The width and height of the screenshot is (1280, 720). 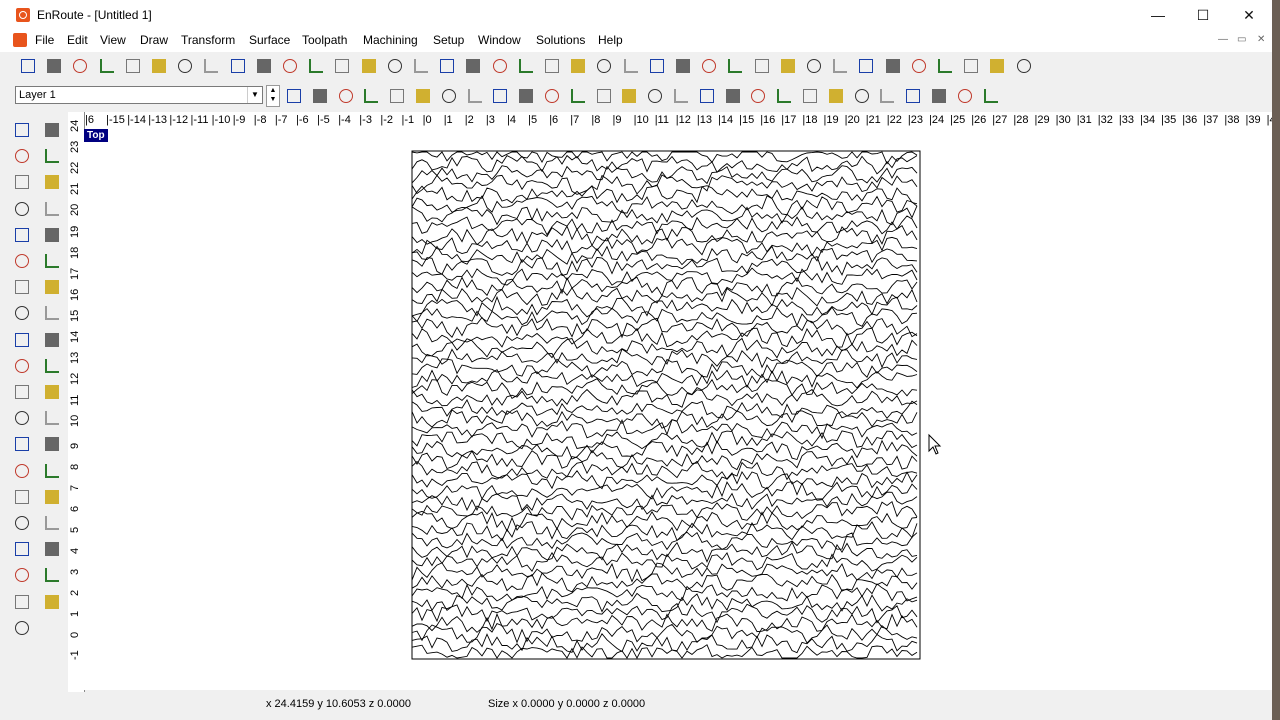 I want to click on close-button: ✕, so click(x=1249, y=15).